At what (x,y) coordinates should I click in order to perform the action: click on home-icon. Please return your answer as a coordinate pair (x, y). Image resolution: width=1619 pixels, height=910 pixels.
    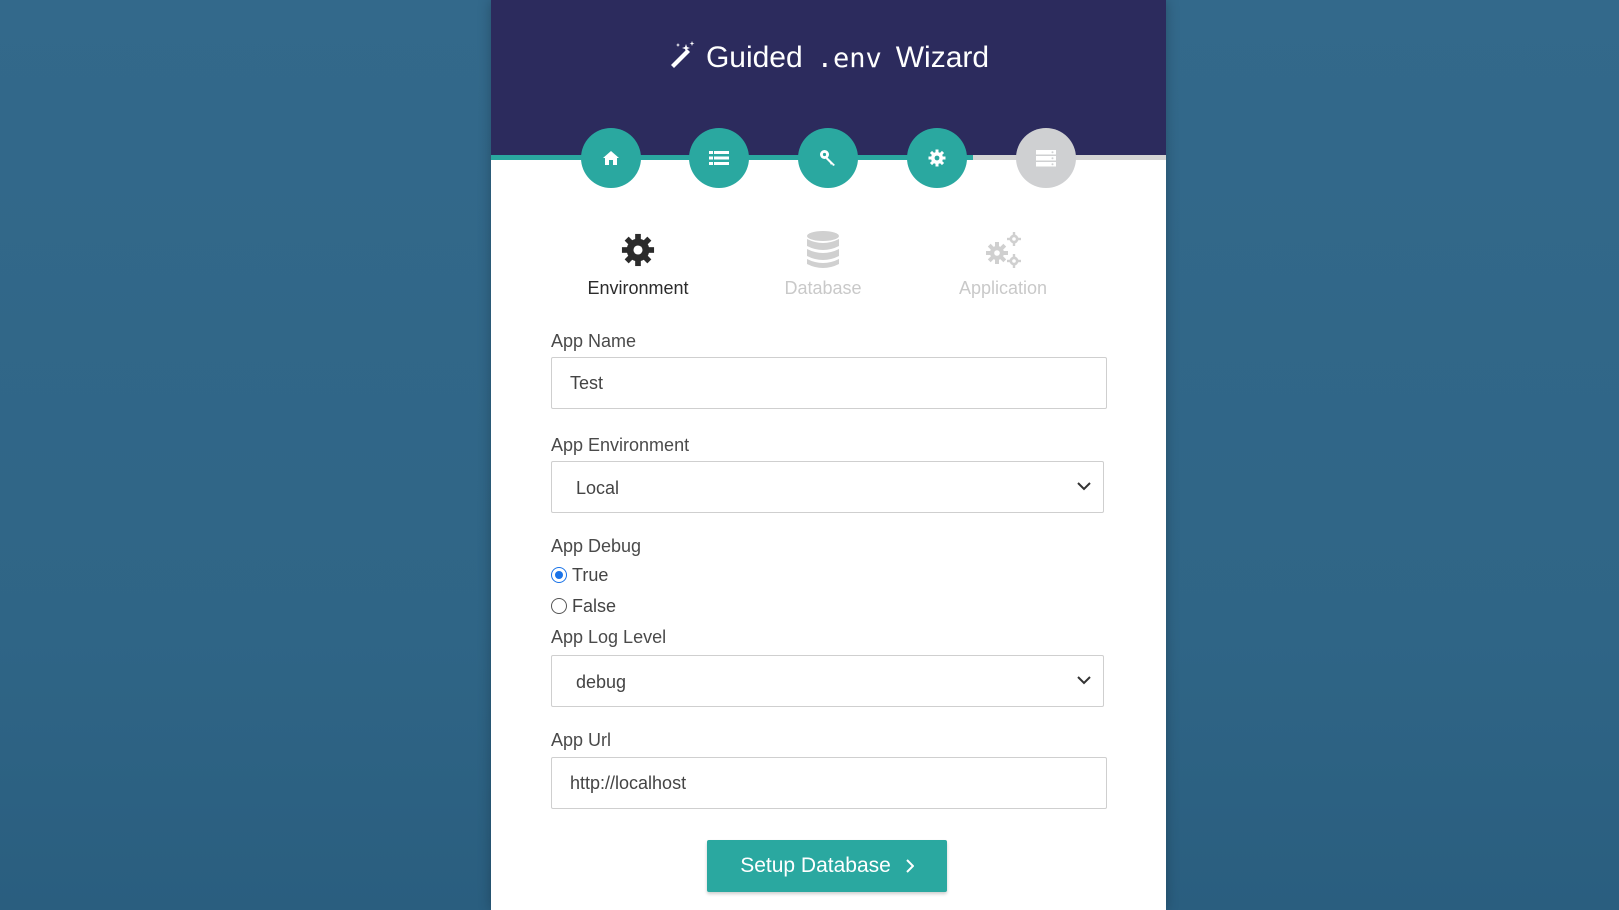
    Looking at the image, I should click on (611, 158).